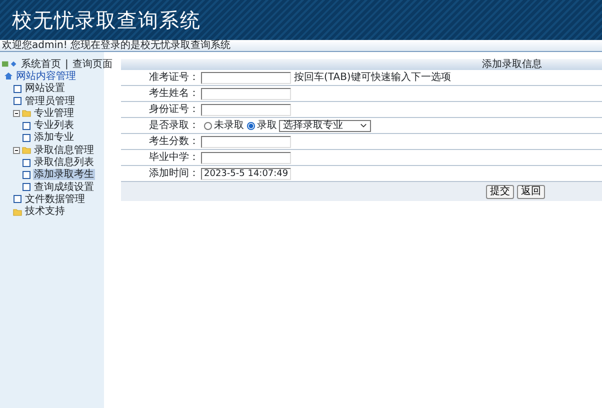 The image size is (602, 408). What do you see at coordinates (8, 76) in the screenshot?
I see `home-icon` at bounding box center [8, 76].